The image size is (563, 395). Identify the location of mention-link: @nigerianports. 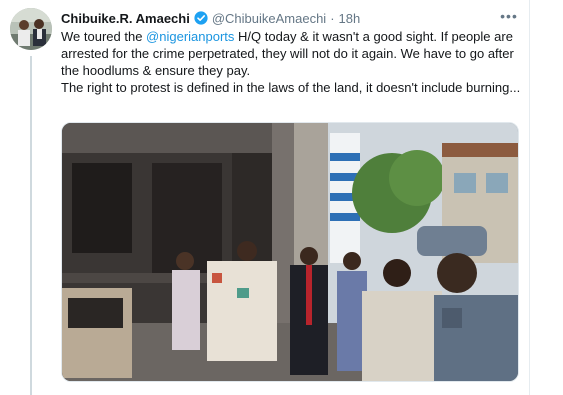
(190, 36).